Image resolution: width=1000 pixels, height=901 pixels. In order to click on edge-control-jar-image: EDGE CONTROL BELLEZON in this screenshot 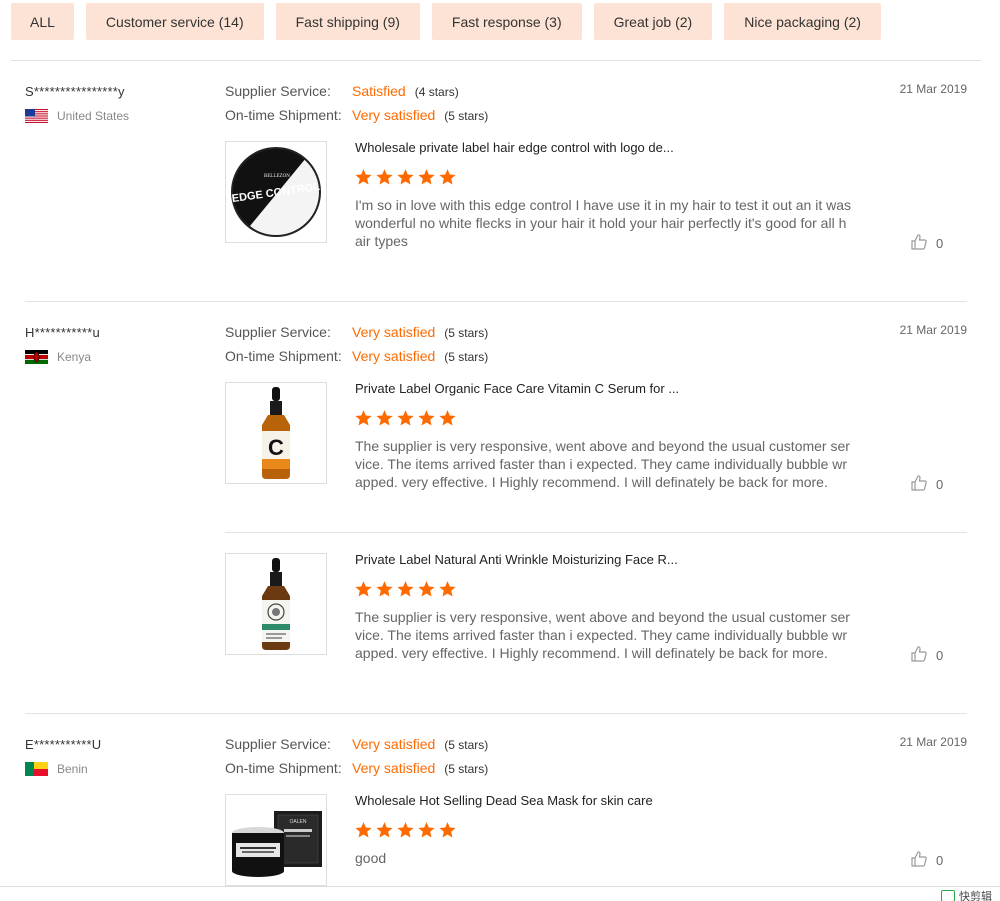, I will do `click(276, 192)`.